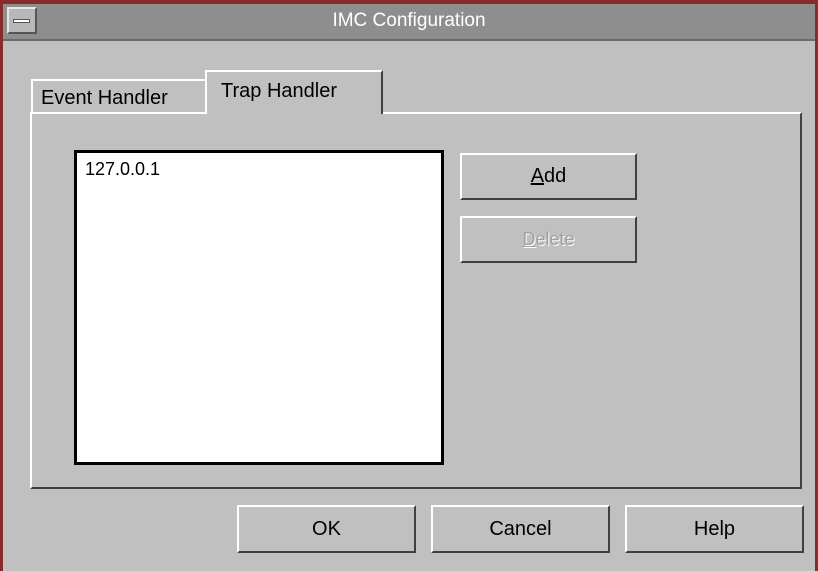  What do you see at coordinates (537, 176) in the screenshot?
I see `add-button-mnemonic: A` at bounding box center [537, 176].